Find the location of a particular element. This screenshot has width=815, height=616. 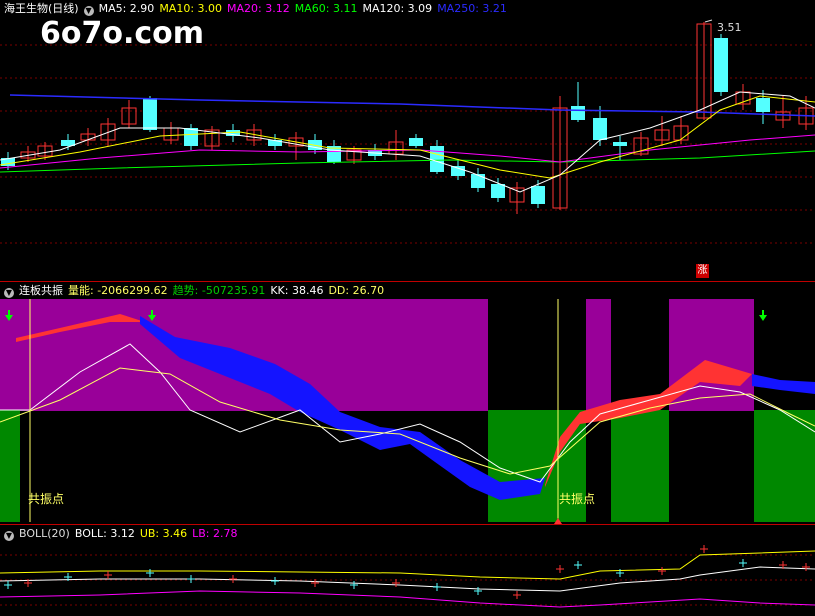

dd-value: DD: 26.70 is located at coordinates (356, 290).